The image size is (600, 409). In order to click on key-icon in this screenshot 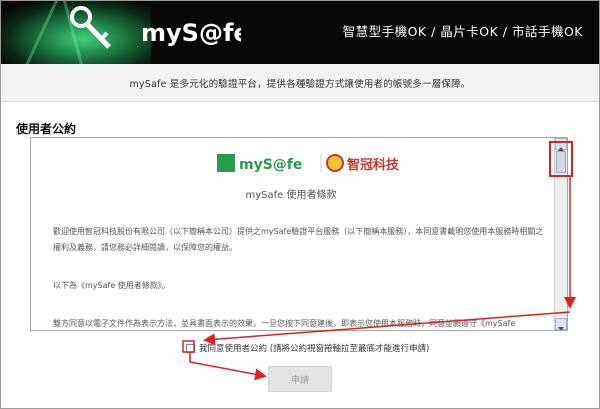, I will do `click(90, 27)`.